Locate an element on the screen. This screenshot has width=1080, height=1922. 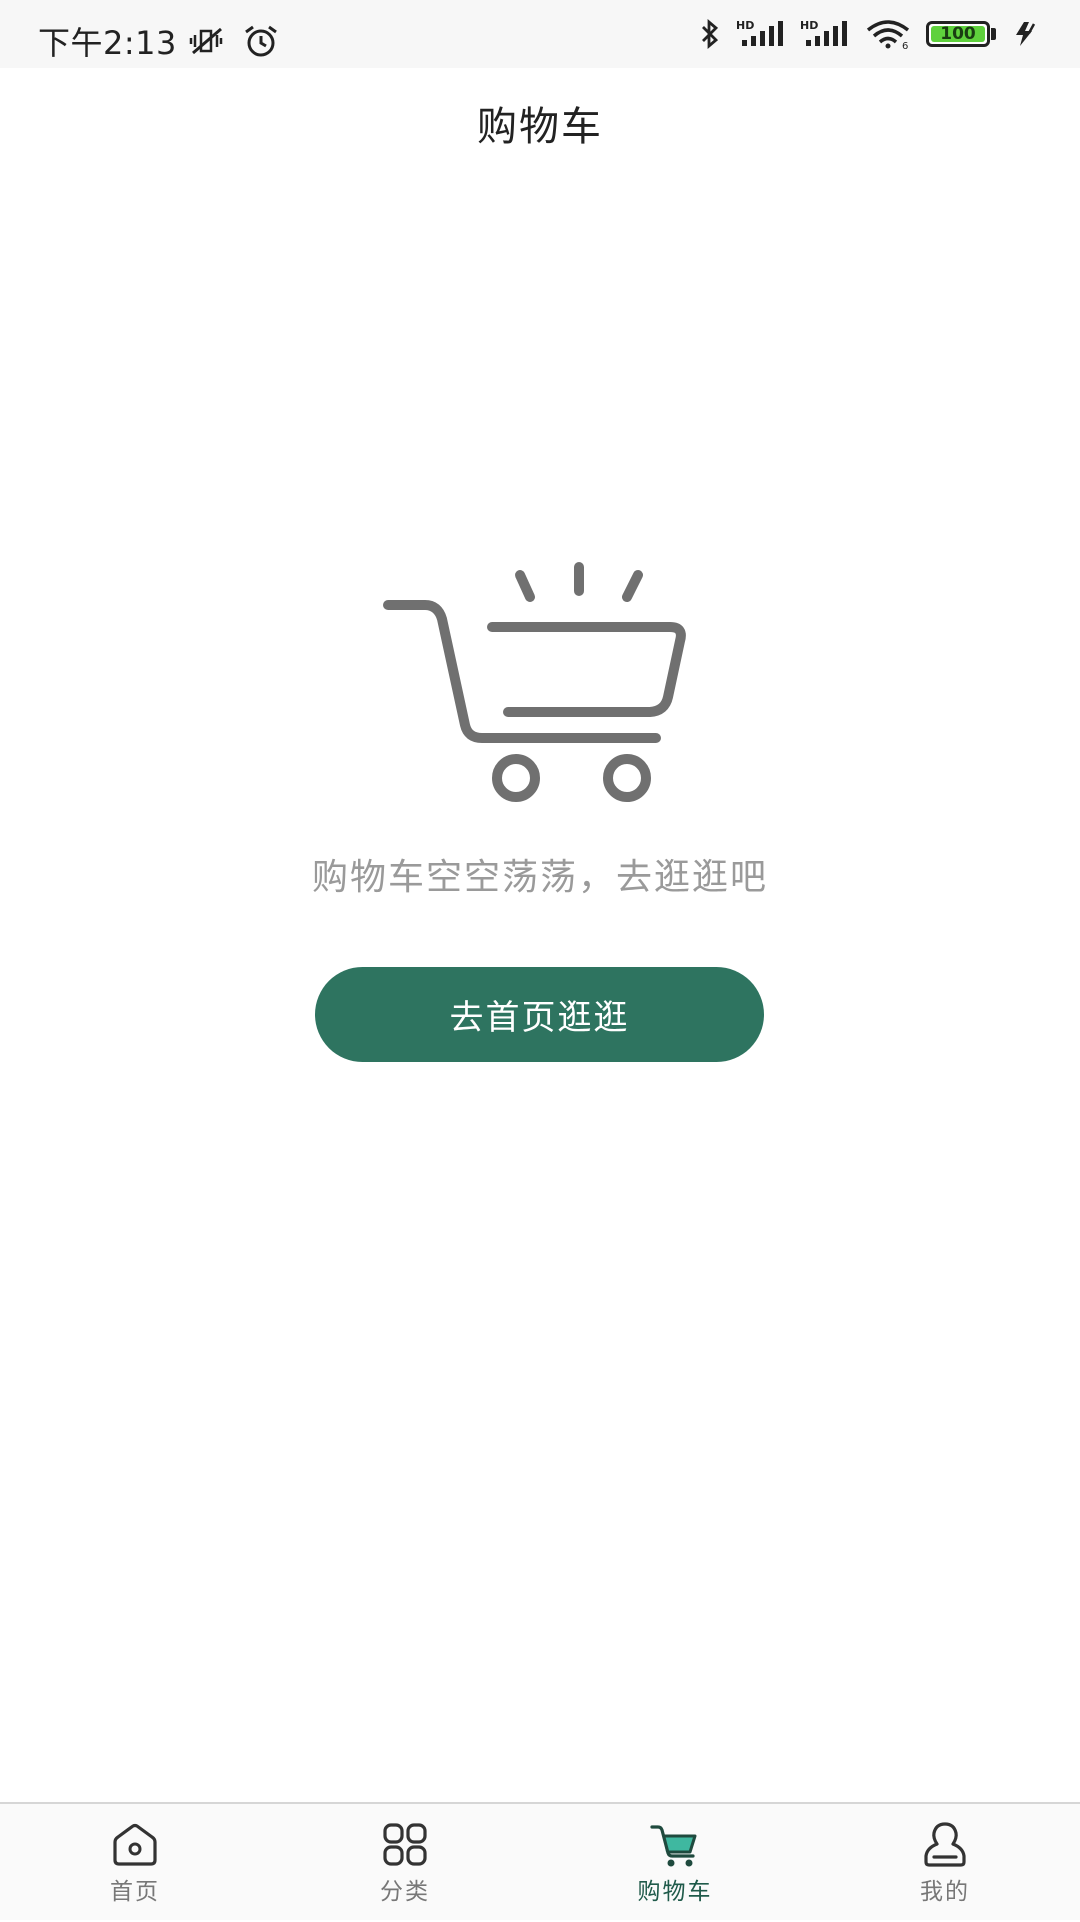
status-left: 下午2:13 is located at coordinates (159, 41).